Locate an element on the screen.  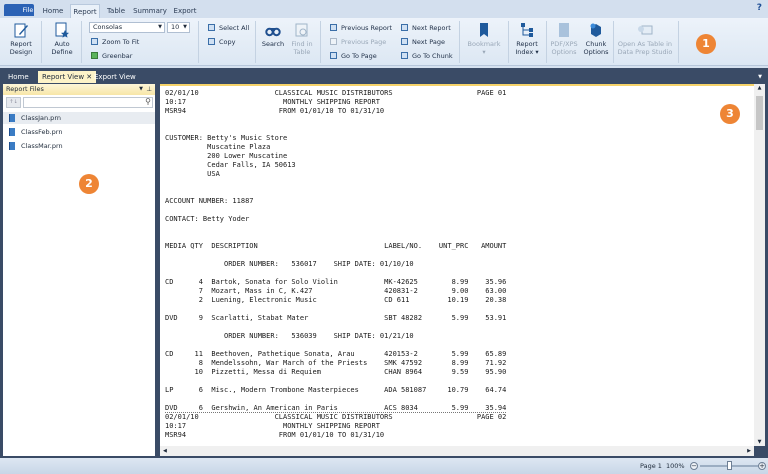
scrollbar-thumb is located at coordinates (759, 113).